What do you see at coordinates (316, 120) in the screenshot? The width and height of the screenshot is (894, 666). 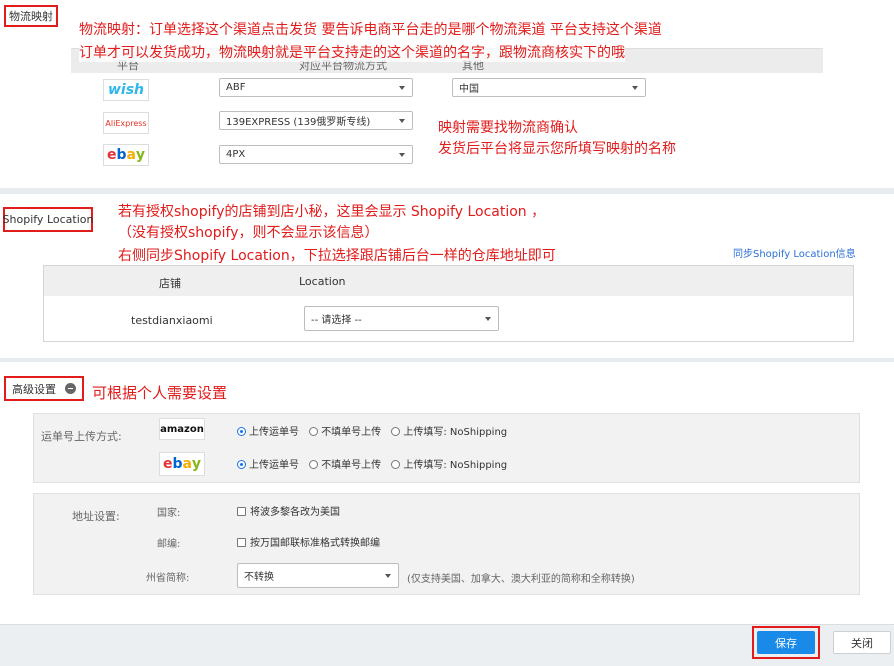 I see `aliexpress-method-select: 139EXPRESS (139俄罗斯专线)` at bounding box center [316, 120].